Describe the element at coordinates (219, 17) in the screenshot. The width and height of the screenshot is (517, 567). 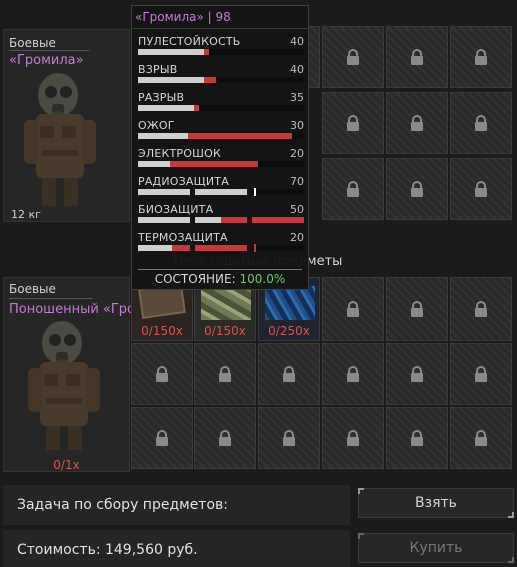
I see `tooltip-item-level: | 98` at that location.